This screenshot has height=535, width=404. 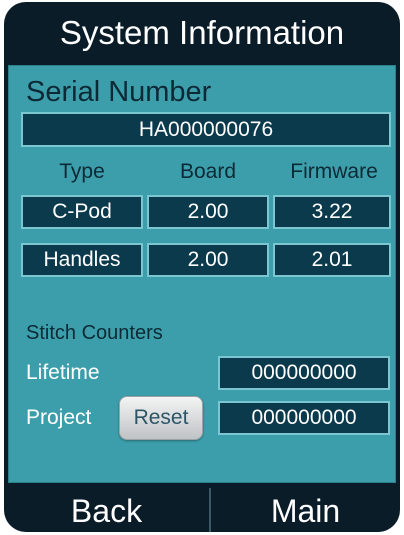 I want to click on serial-number-value: HA000000076, so click(x=206, y=129).